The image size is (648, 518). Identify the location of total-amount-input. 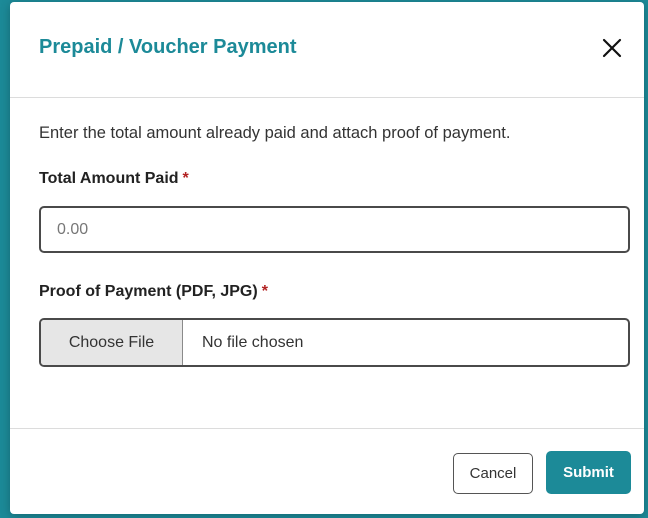
(334, 229).